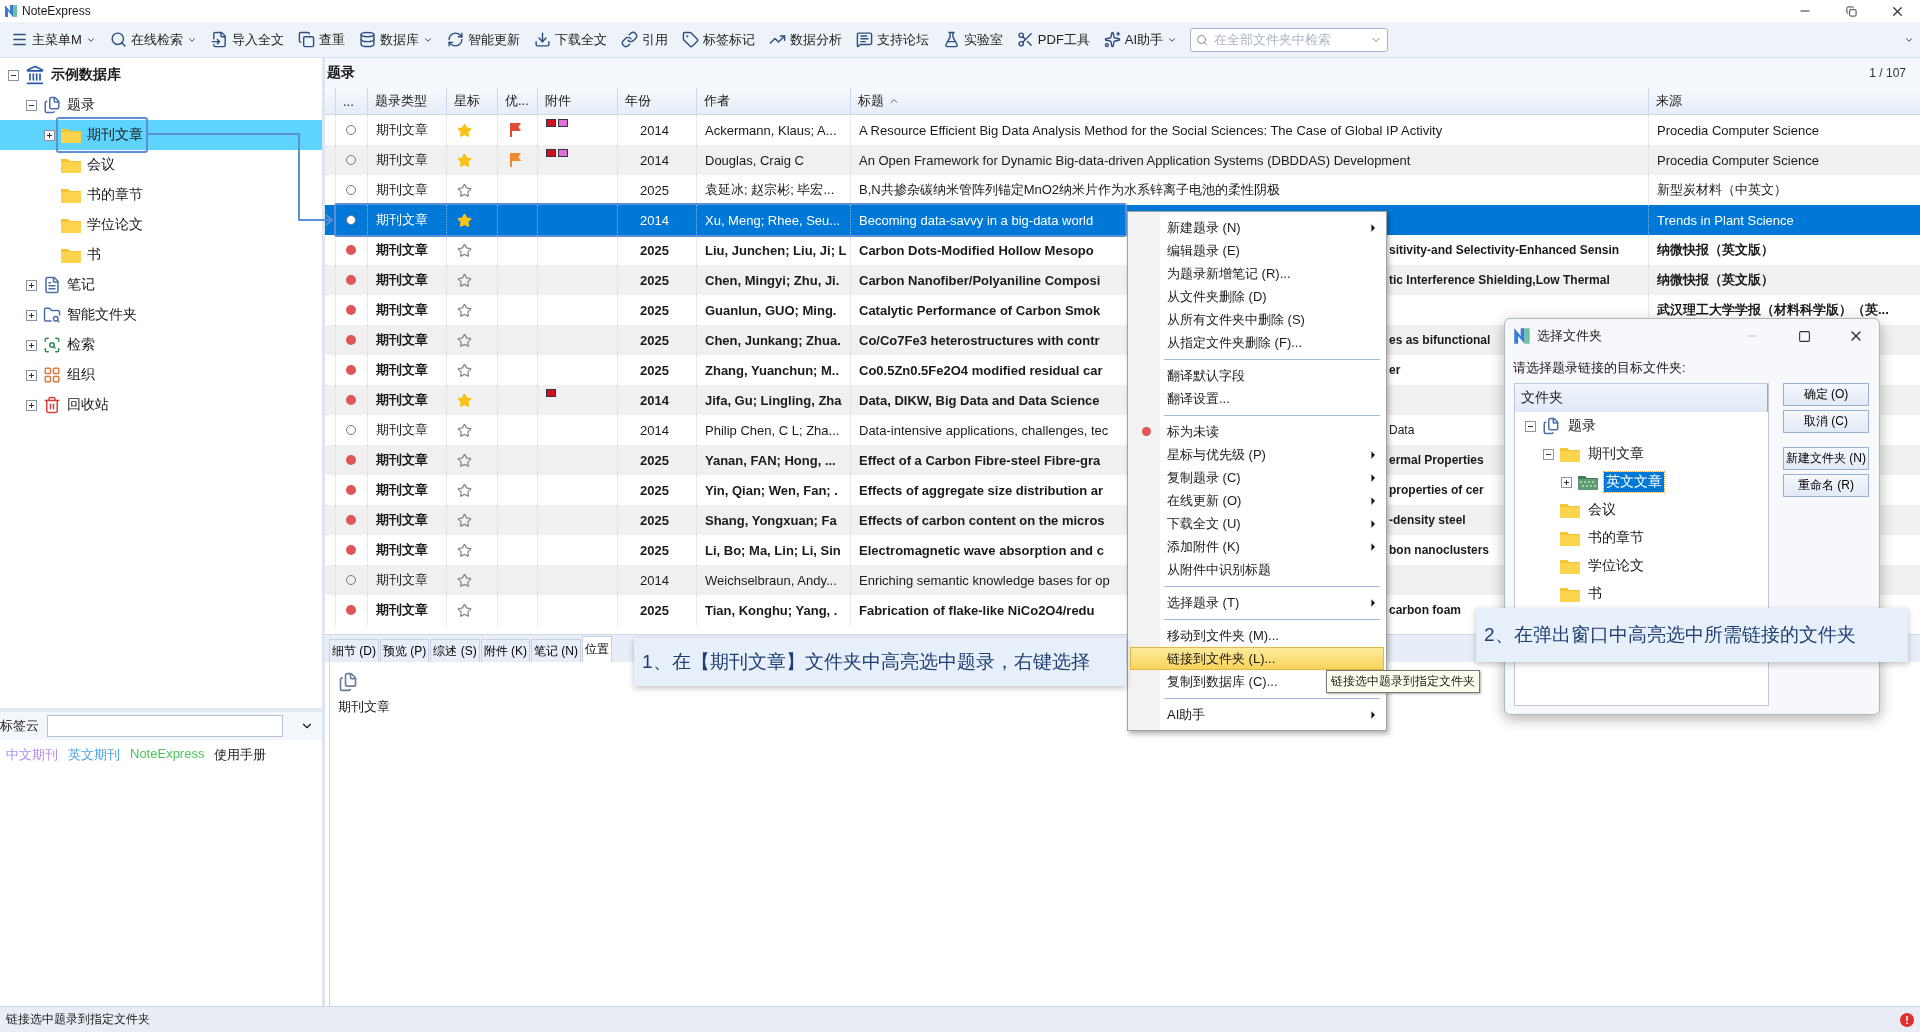 Image resolution: width=1920 pixels, height=1032 pixels. Describe the element at coordinates (395, 39) in the screenshot. I see `toolbar-button: 数据库` at that location.